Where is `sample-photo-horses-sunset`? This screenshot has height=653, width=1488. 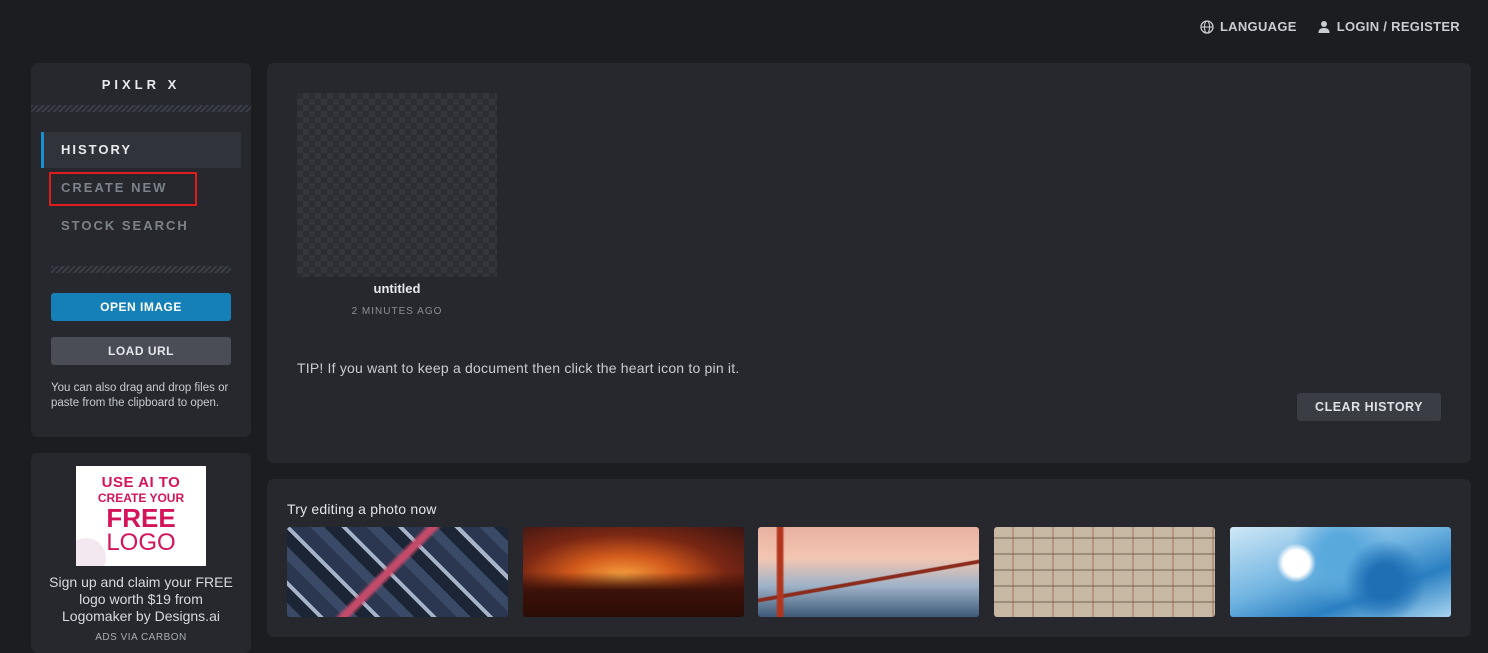 sample-photo-horses-sunset is located at coordinates (633, 572).